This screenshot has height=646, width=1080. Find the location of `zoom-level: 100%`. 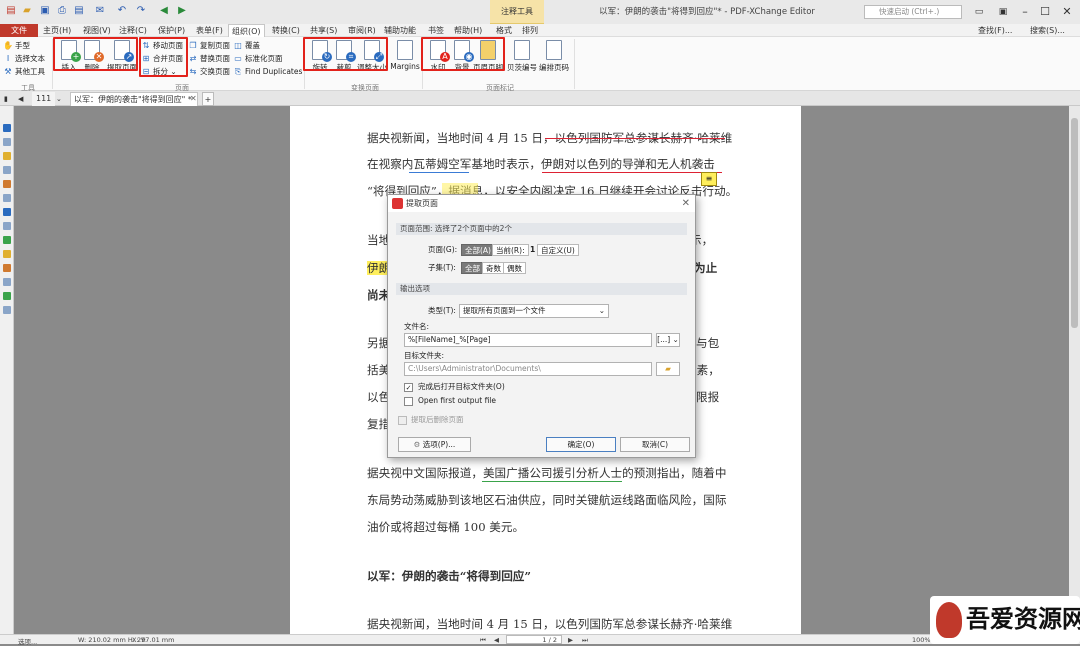

zoom-level: 100% is located at coordinates (921, 640).